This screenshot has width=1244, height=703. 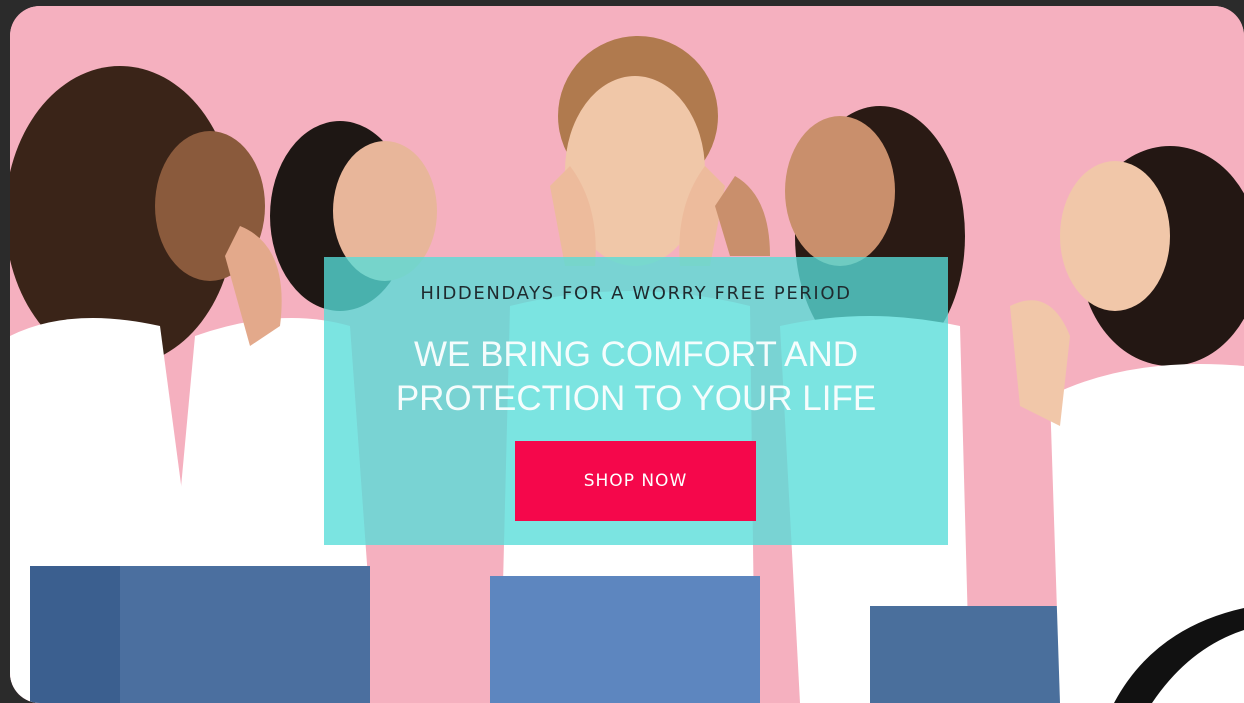 What do you see at coordinates (635, 354) in the screenshot?
I see `promo-headline-line-1: WE BRING COMFORT AND` at bounding box center [635, 354].